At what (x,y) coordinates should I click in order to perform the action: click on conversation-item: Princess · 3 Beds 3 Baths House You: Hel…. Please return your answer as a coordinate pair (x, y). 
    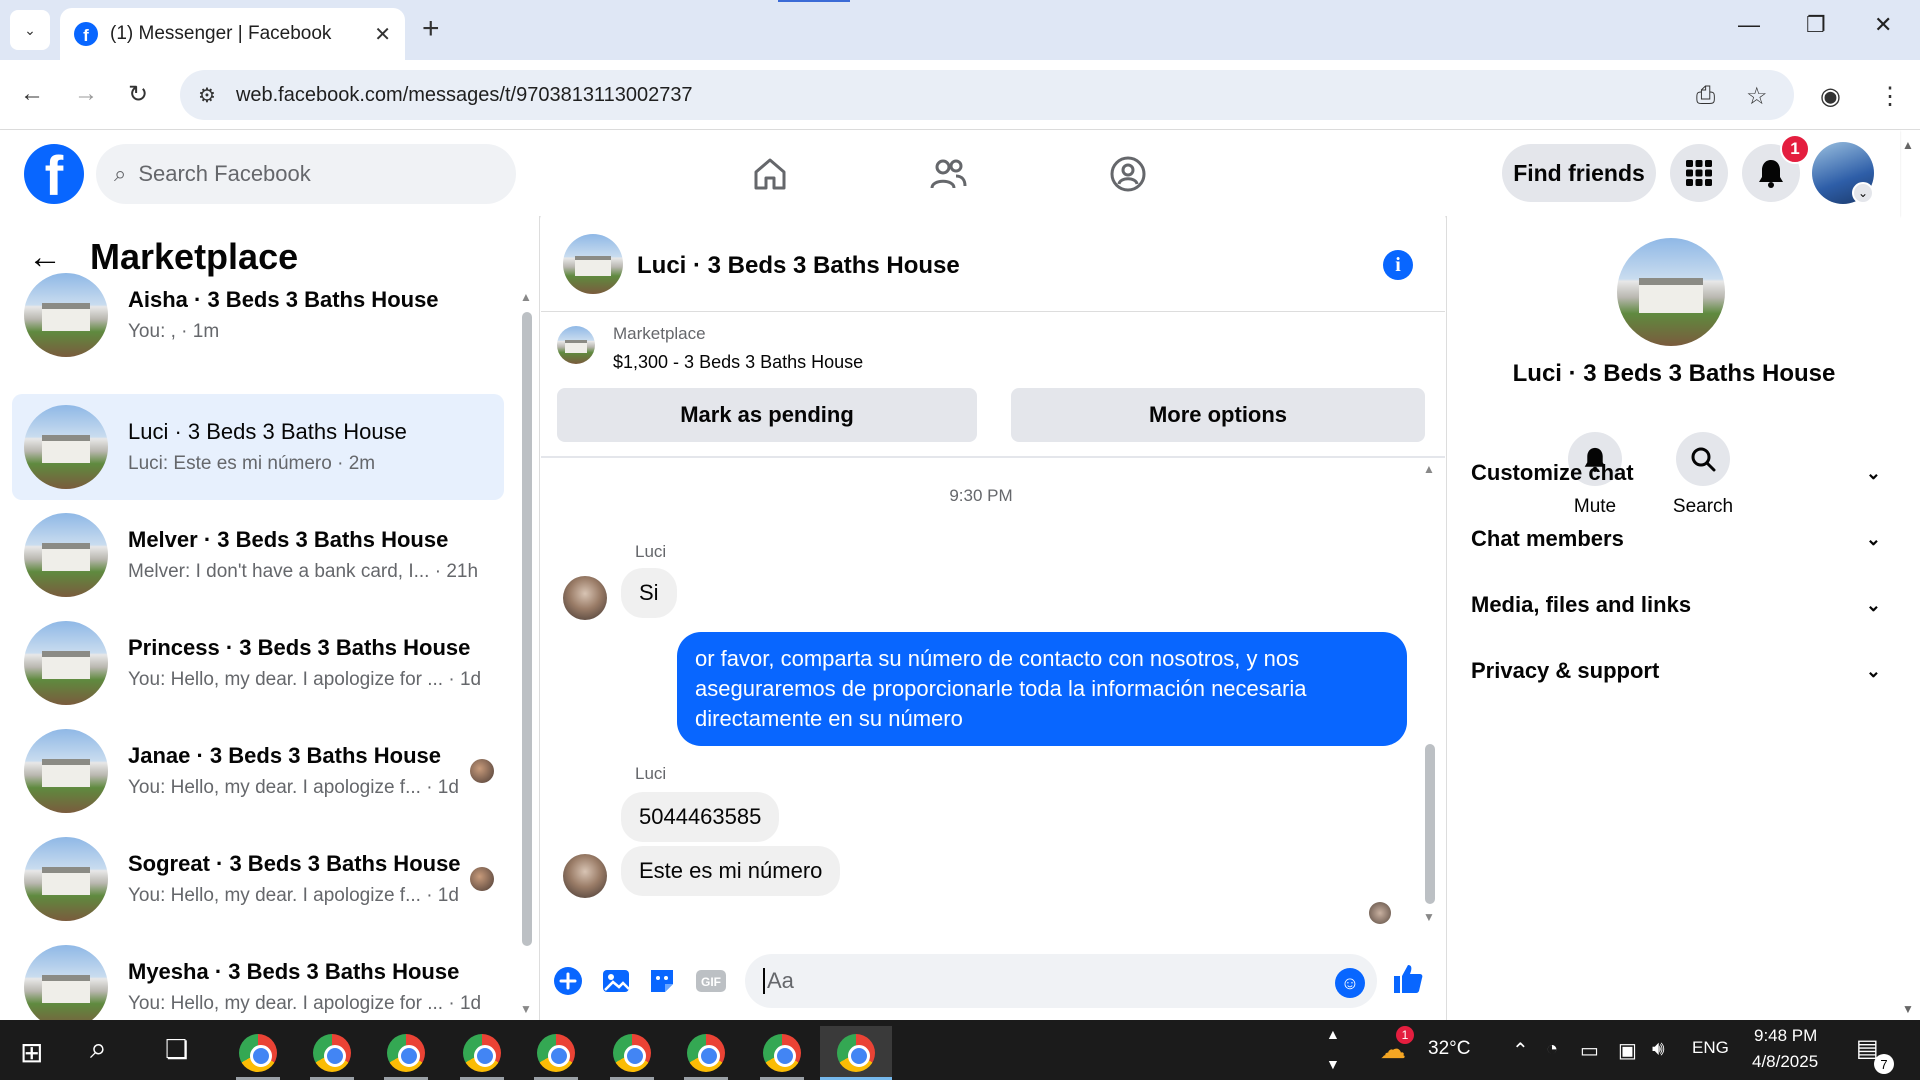
    Looking at the image, I should click on (258, 663).